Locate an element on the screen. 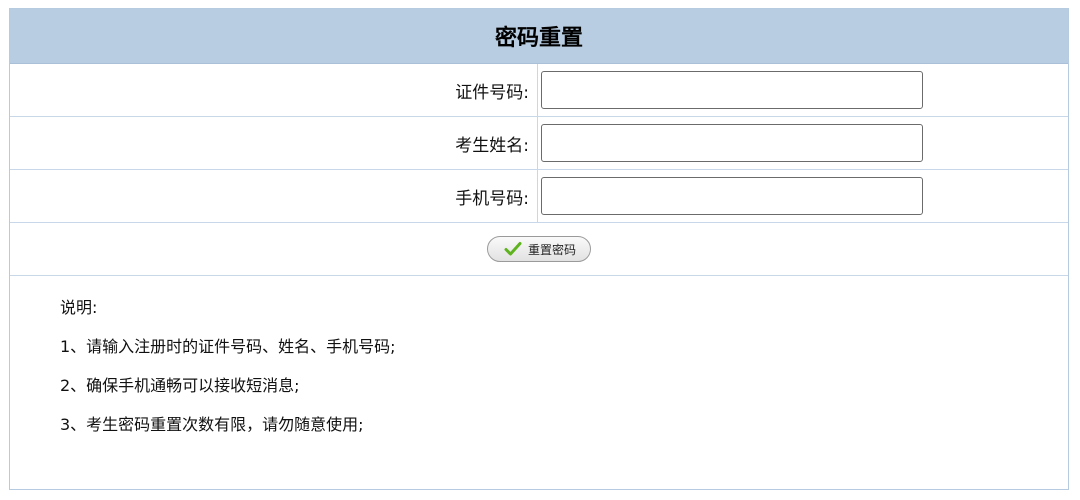 Image resolution: width=1080 pixels, height=500 pixels. instruction-item: 2、确保手机通畅可以接收短消息; is located at coordinates (180, 385).